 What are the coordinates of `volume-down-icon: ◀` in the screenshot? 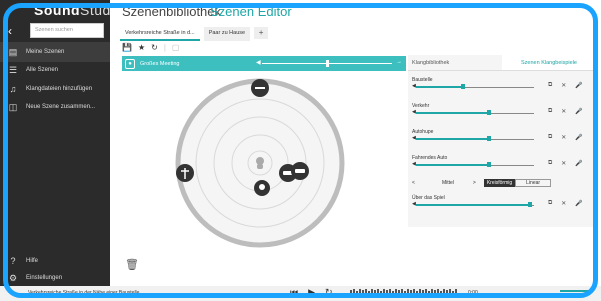 It's located at (258, 62).